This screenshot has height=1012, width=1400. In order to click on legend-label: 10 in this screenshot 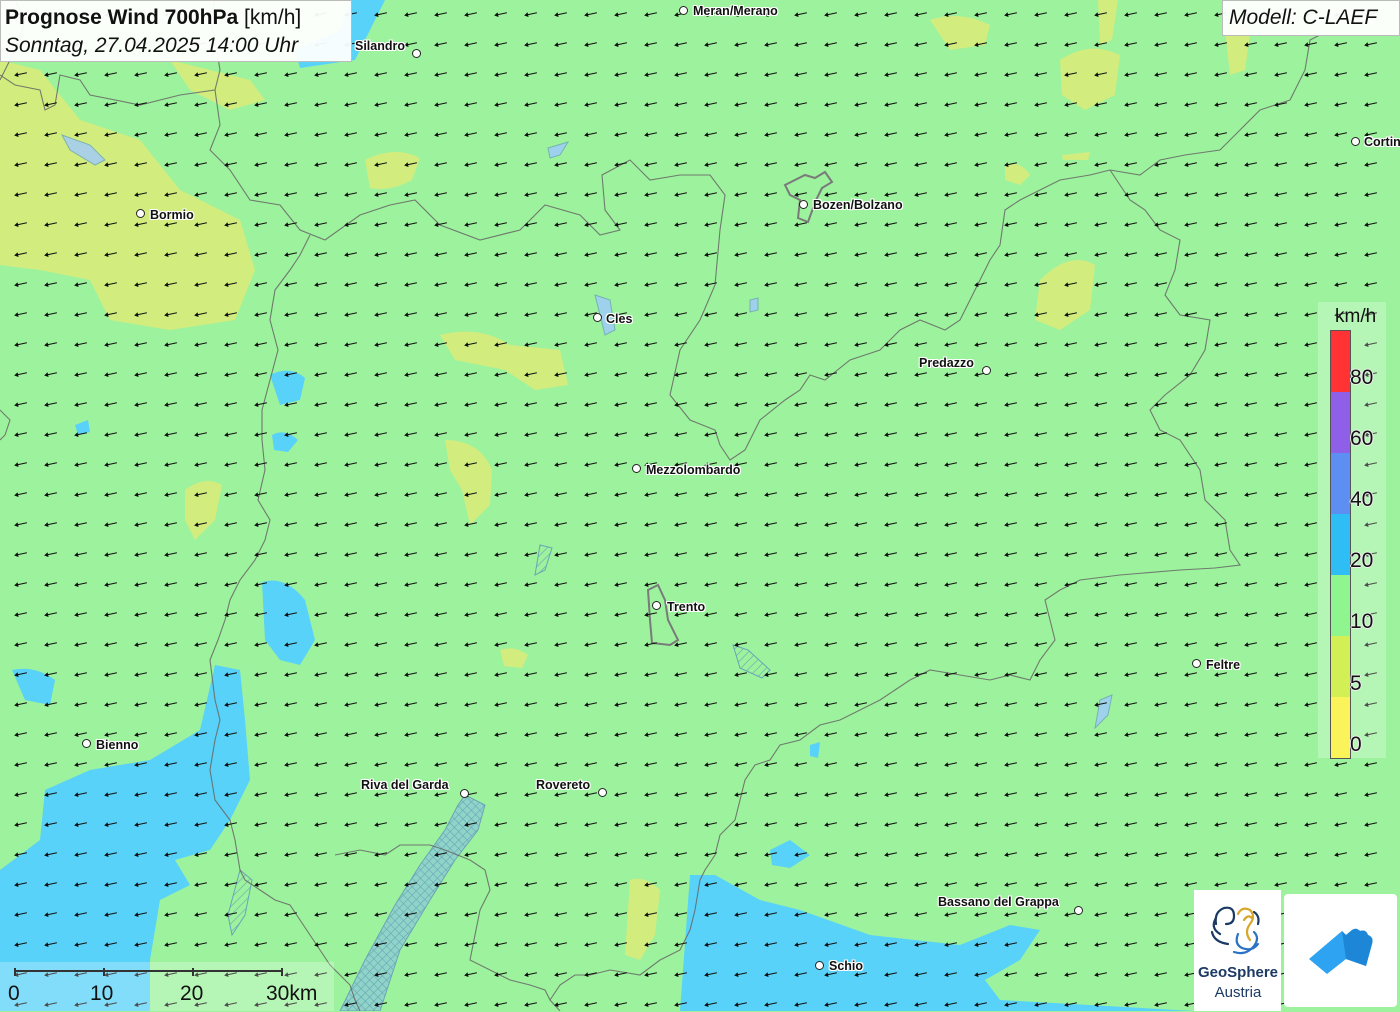, I will do `click(1362, 621)`.